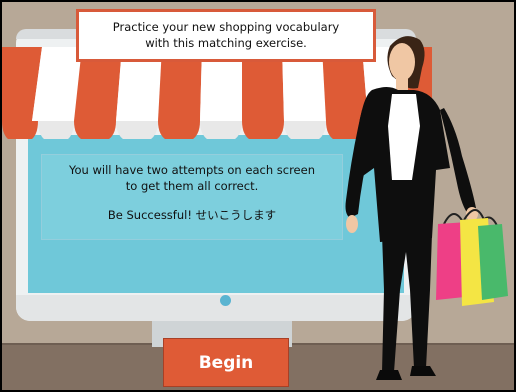 The image size is (516, 392). What do you see at coordinates (226, 43) in the screenshot?
I see `title-line-2: with this matching exercise.` at bounding box center [226, 43].